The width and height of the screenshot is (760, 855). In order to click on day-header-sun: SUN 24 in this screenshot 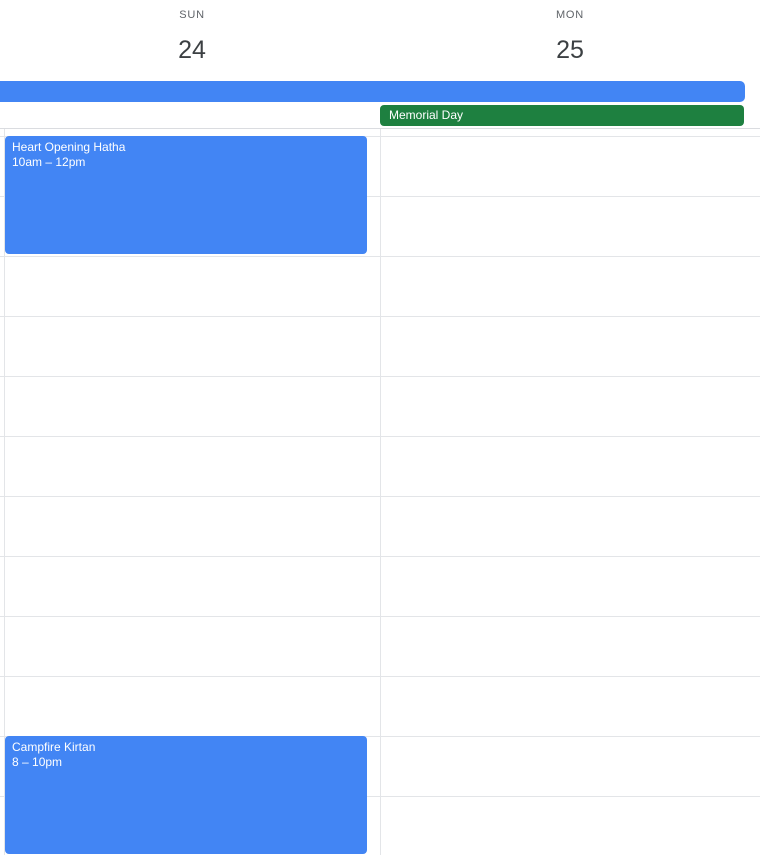, I will do `click(192, 39)`.